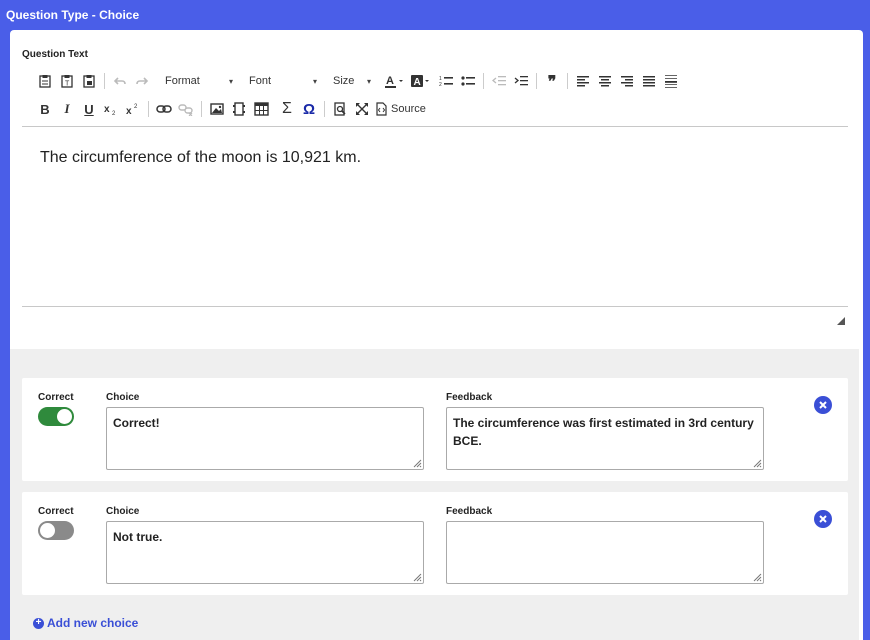  I want to click on special-character-icon: Ω, so click(309, 109).